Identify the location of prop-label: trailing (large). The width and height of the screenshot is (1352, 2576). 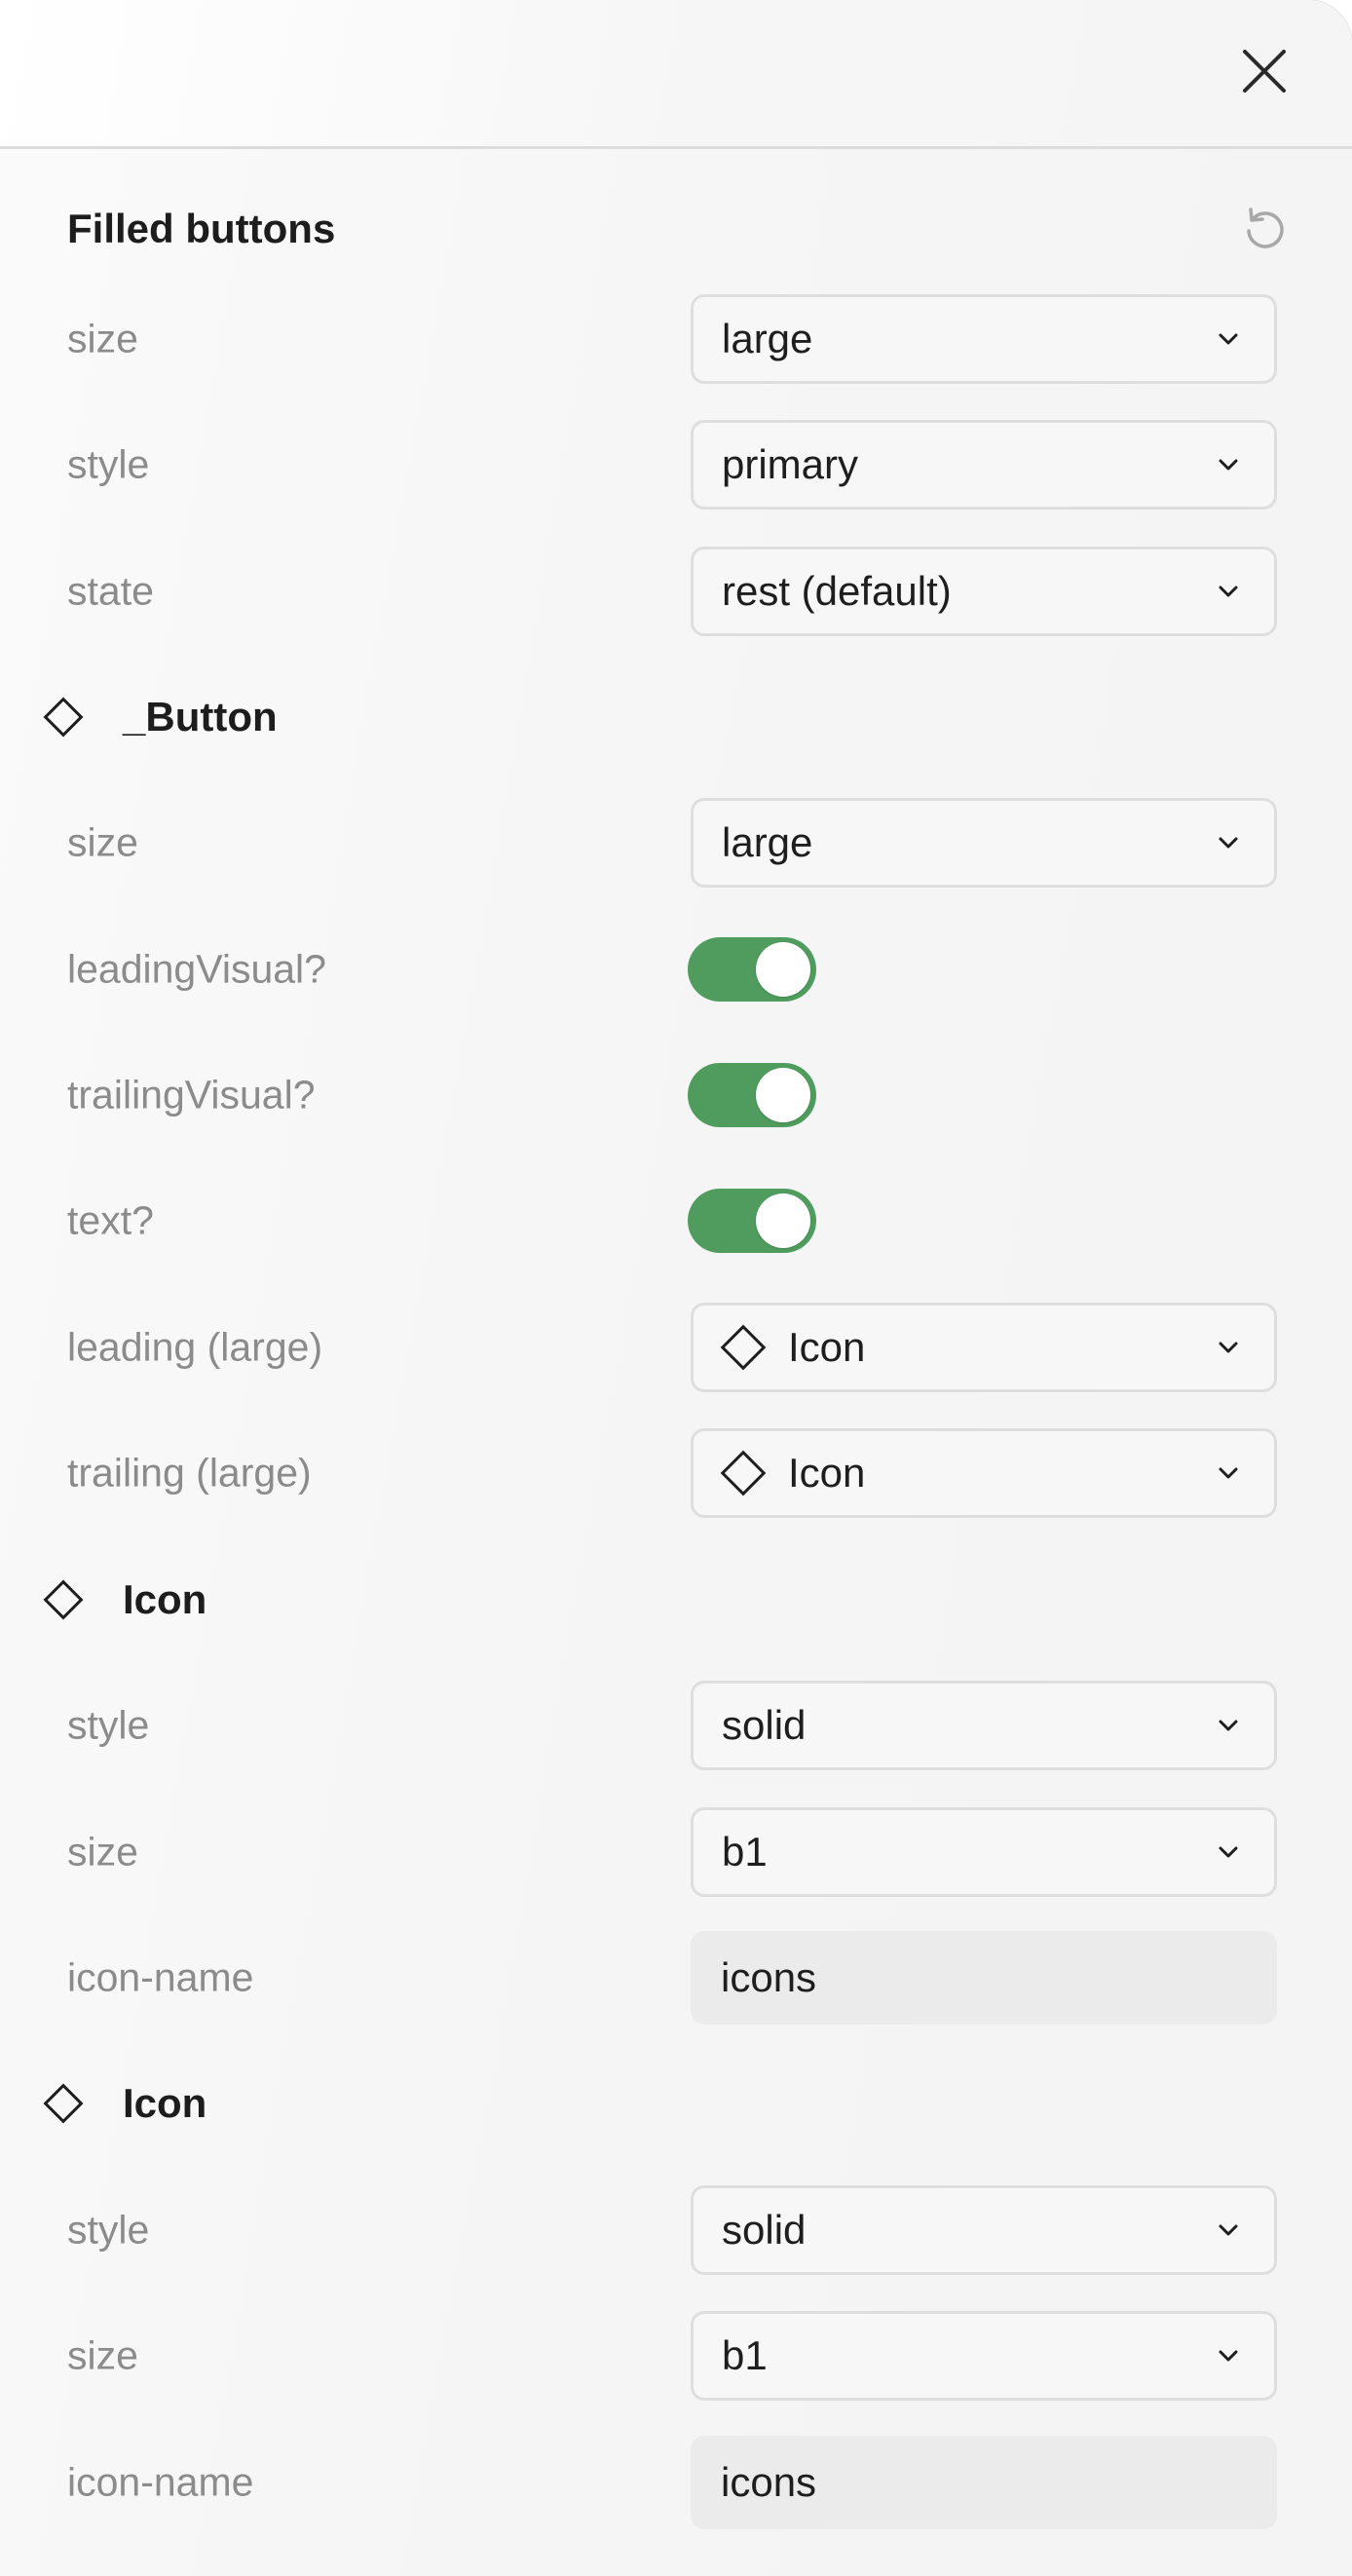
(189, 1473).